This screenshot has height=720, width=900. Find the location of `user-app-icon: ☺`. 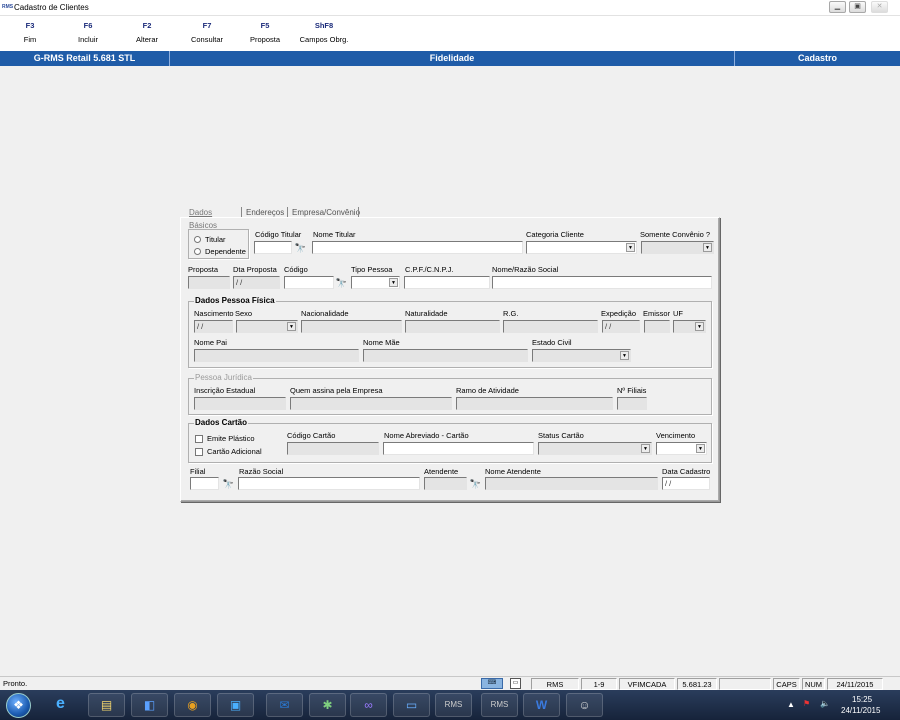

user-app-icon: ☺ is located at coordinates (584, 705).